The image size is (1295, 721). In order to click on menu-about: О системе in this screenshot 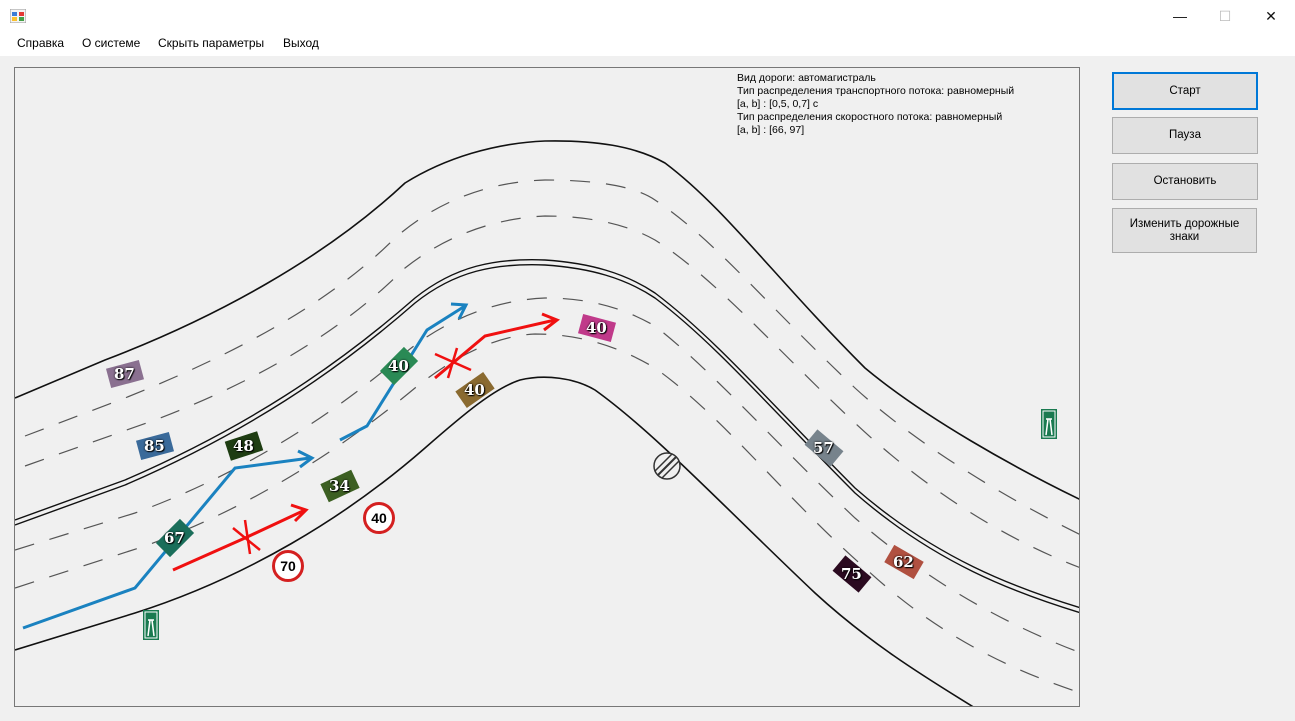, I will do `click(111, 43)`.